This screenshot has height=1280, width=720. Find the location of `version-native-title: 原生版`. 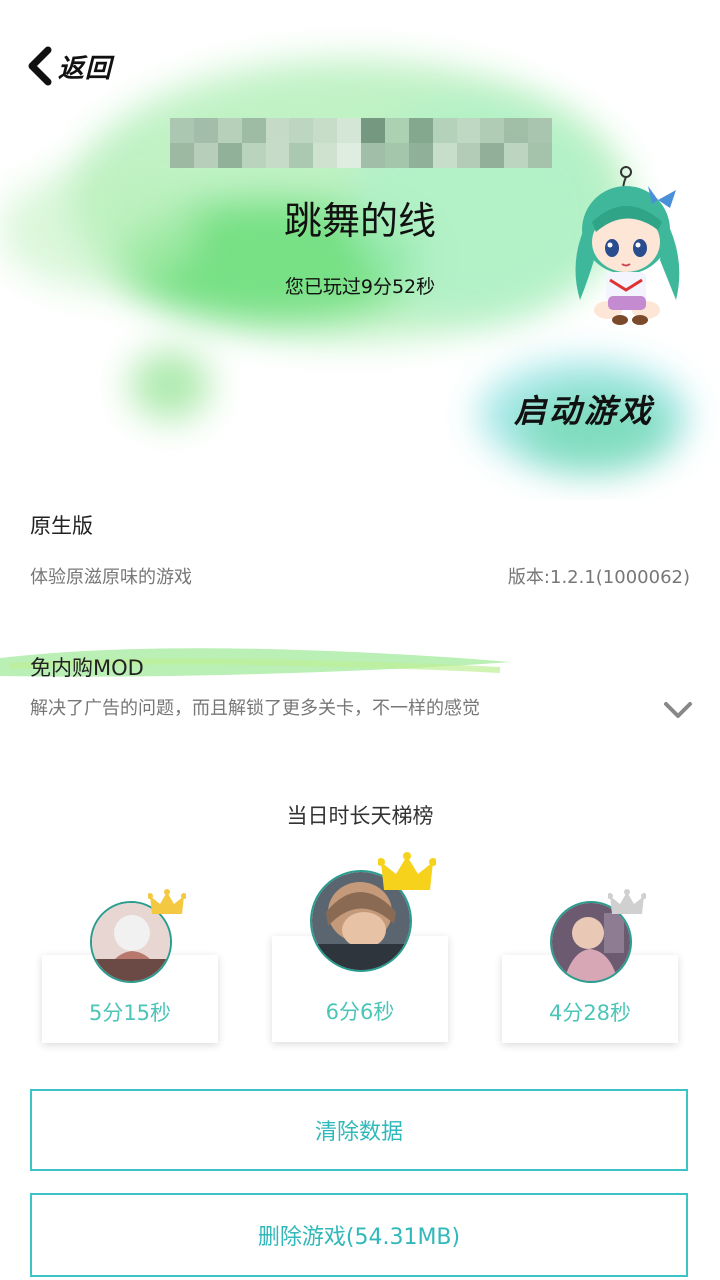

version-native-title: 原生版 is located at coordinates (61, 525).